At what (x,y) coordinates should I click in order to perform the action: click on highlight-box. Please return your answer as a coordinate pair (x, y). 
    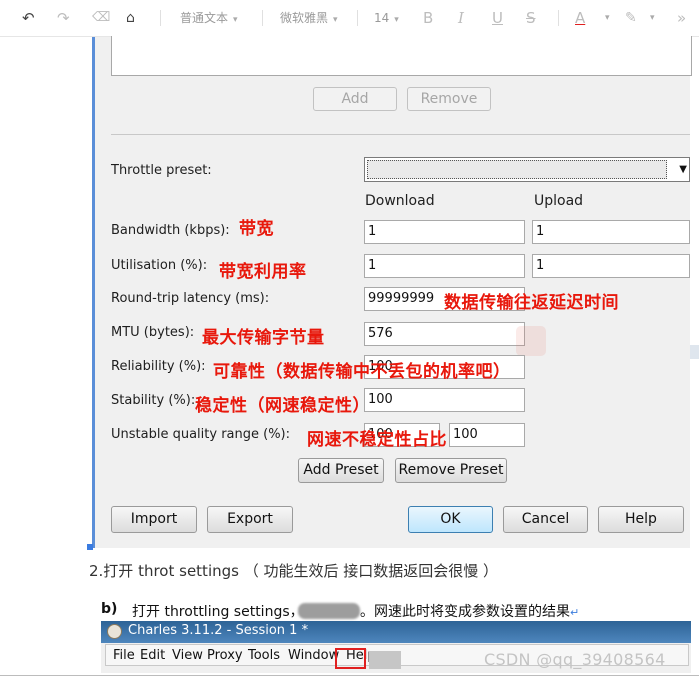
    Looking at the image, I should click on (350, 658).